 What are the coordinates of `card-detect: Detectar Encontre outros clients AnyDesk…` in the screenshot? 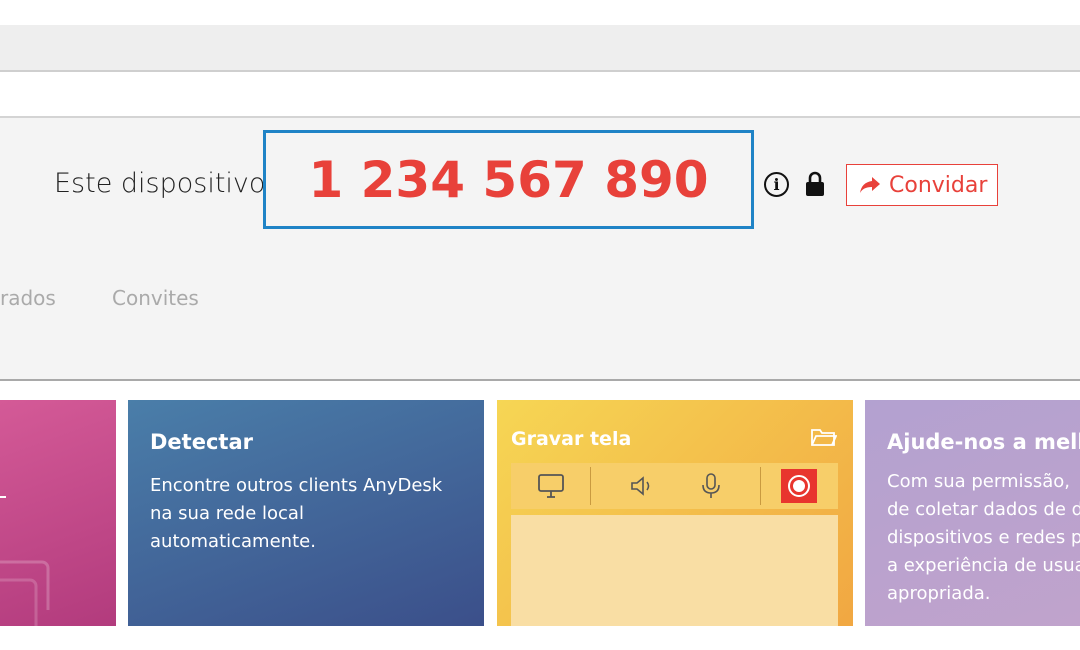 It's located at (306, 513).